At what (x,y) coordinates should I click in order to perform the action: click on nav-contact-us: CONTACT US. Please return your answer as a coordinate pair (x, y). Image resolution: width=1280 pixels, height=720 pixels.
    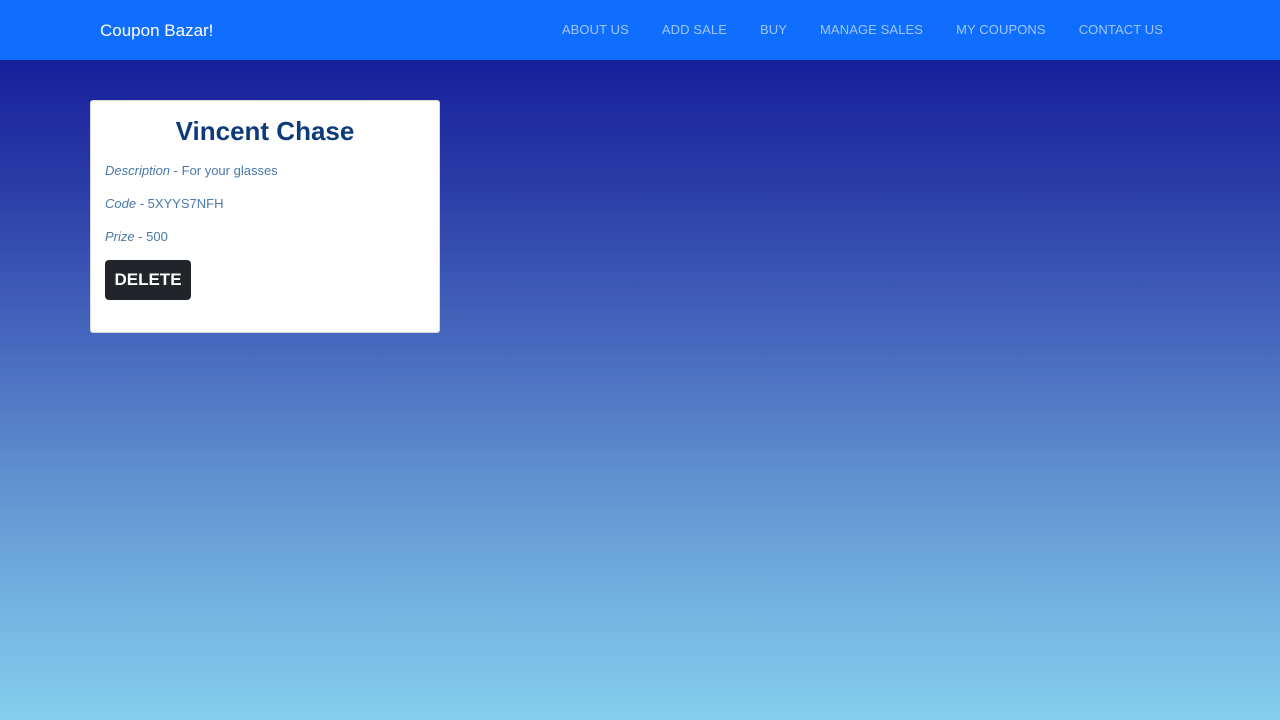
    Looking at the image, I should click on (1121, 30).